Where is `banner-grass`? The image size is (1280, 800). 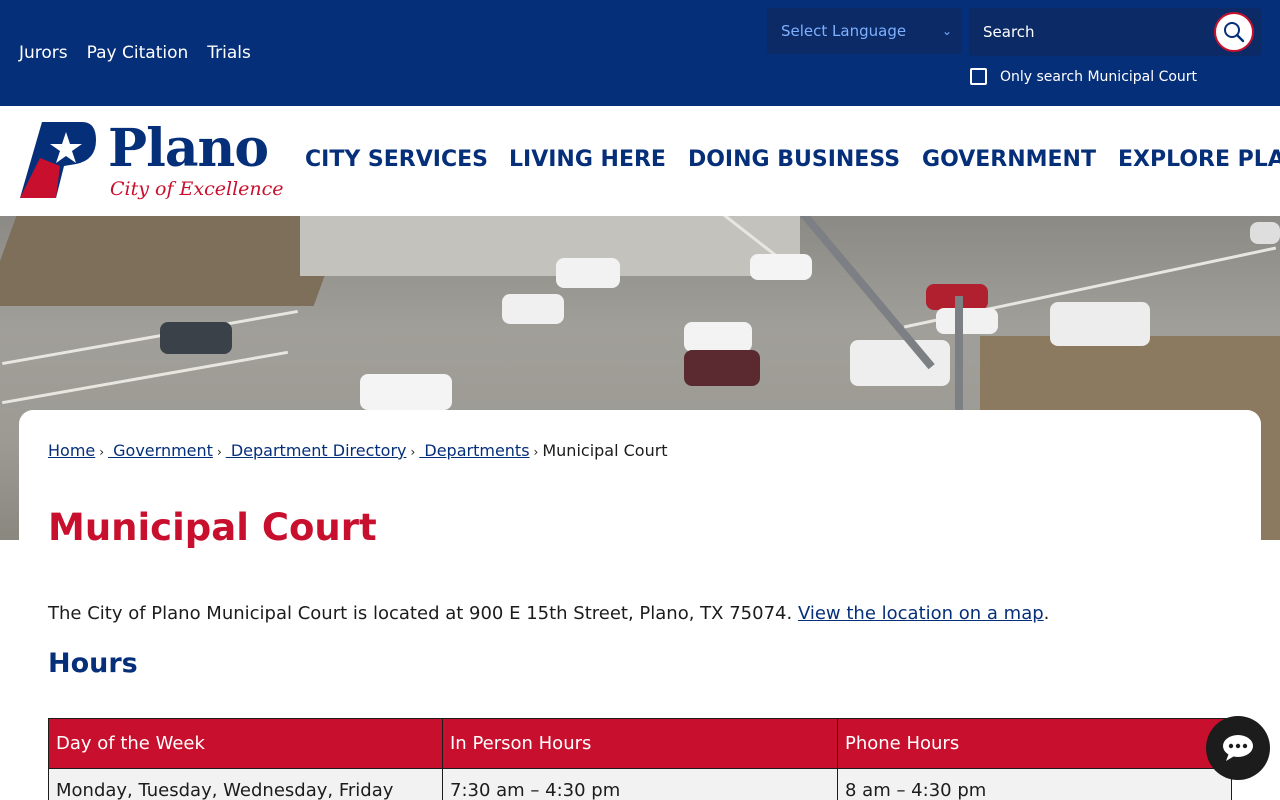 banner-grass is located at coordinates (173, 261).